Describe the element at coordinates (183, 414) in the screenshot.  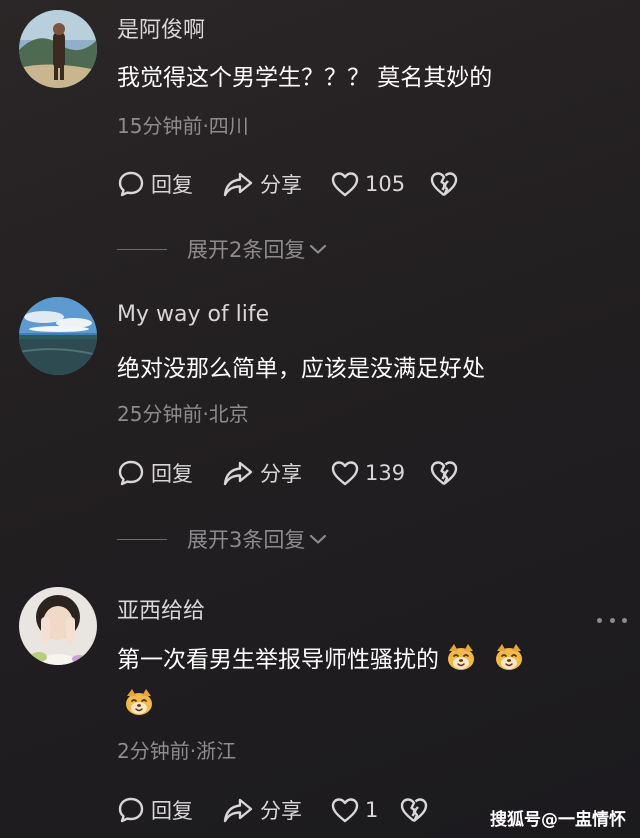
I see `comment-meta: 25分钟前·北京` at that location.